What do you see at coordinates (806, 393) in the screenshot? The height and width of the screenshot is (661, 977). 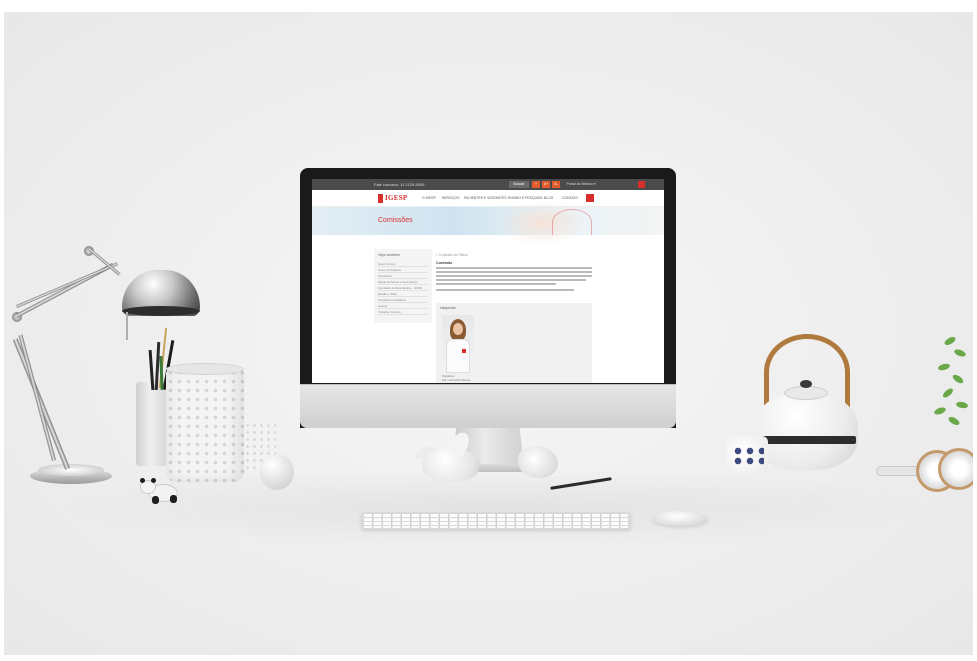 I see `teapot-lid` at bounding box center [806, 393].